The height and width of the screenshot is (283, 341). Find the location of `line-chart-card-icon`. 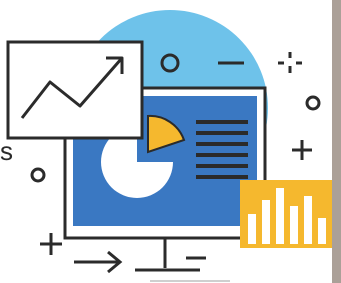

line-chart-card-icon is located at coordinates (75, 90).